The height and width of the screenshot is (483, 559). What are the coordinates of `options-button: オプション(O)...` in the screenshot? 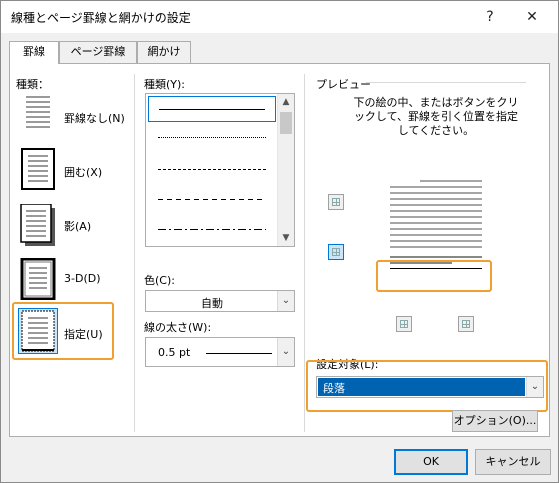 It's located at (495, 421).